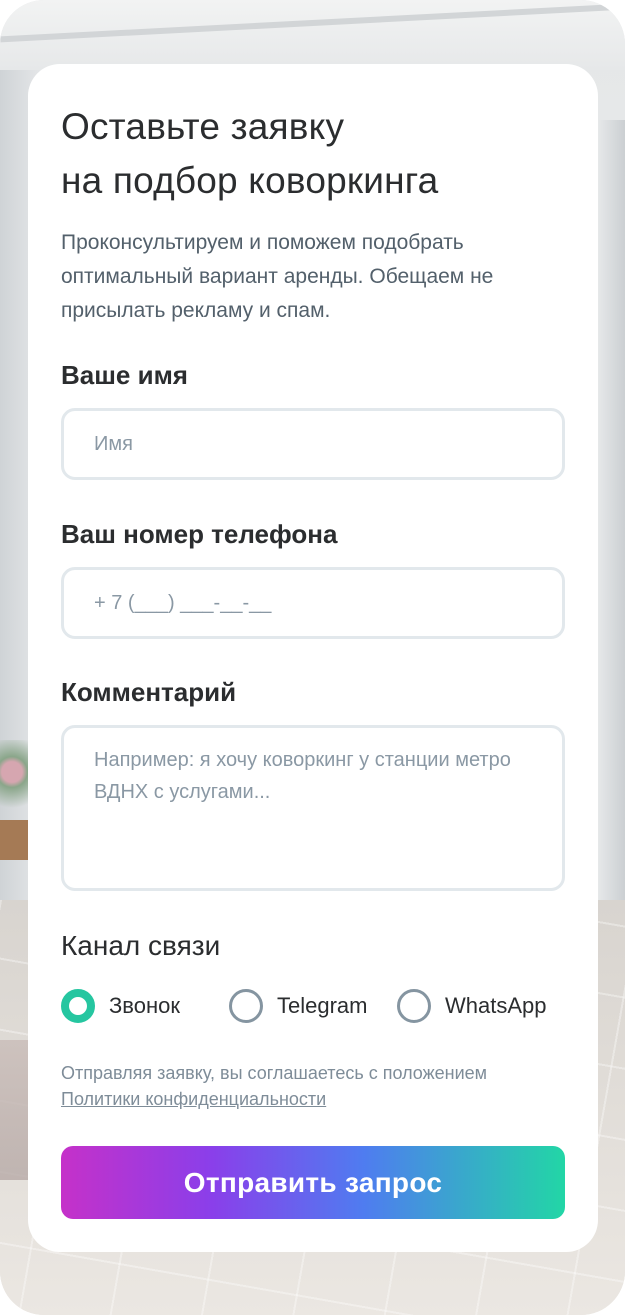  Describe the element at coordinates (144, 1005) in the screenshot. I see `radio-label-call: Звонок` at that location.